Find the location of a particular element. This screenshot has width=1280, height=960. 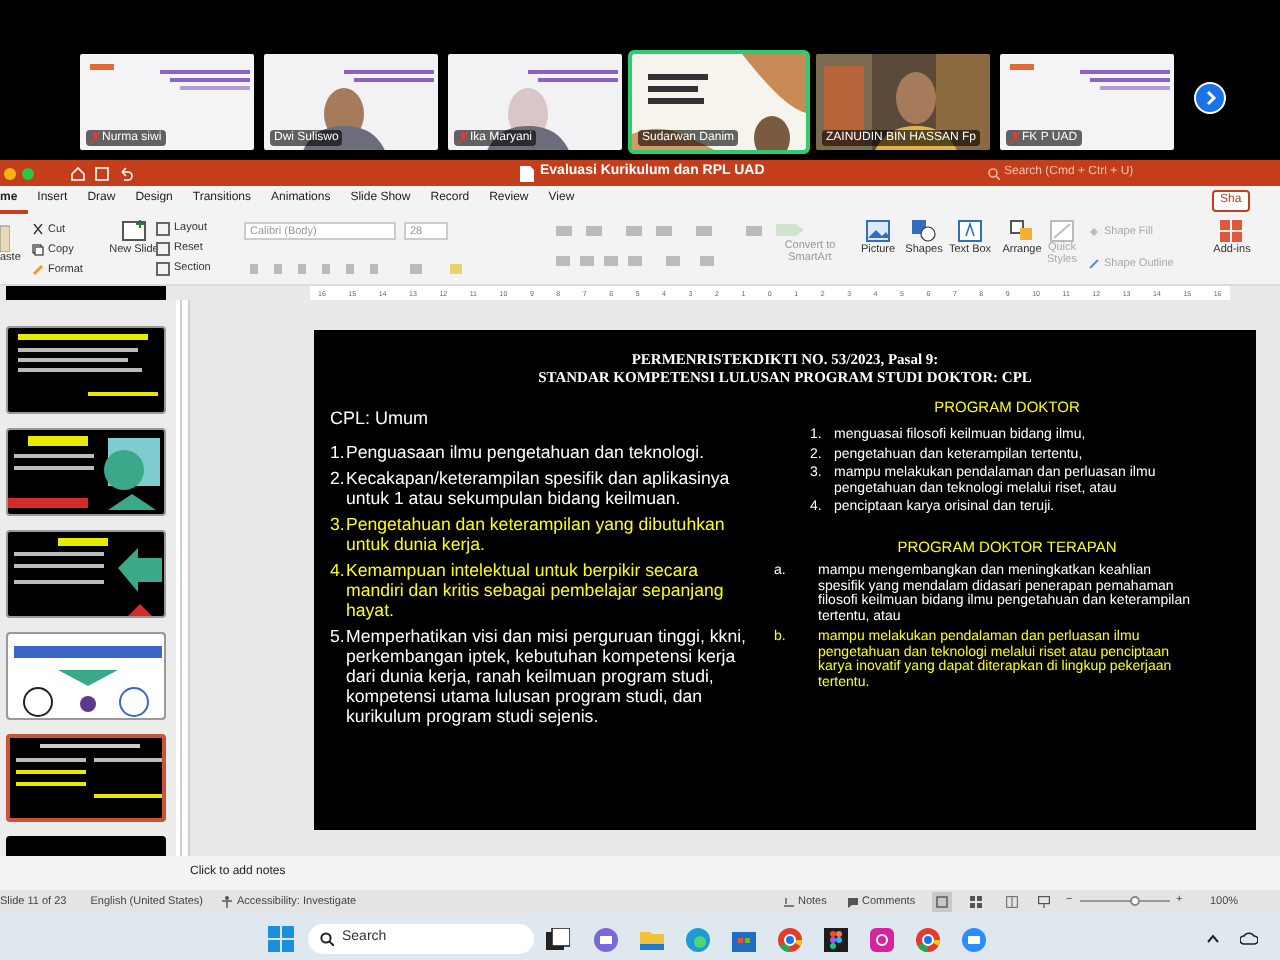

slide-heading: CPL: Umum is located at coordinates (380, 419).